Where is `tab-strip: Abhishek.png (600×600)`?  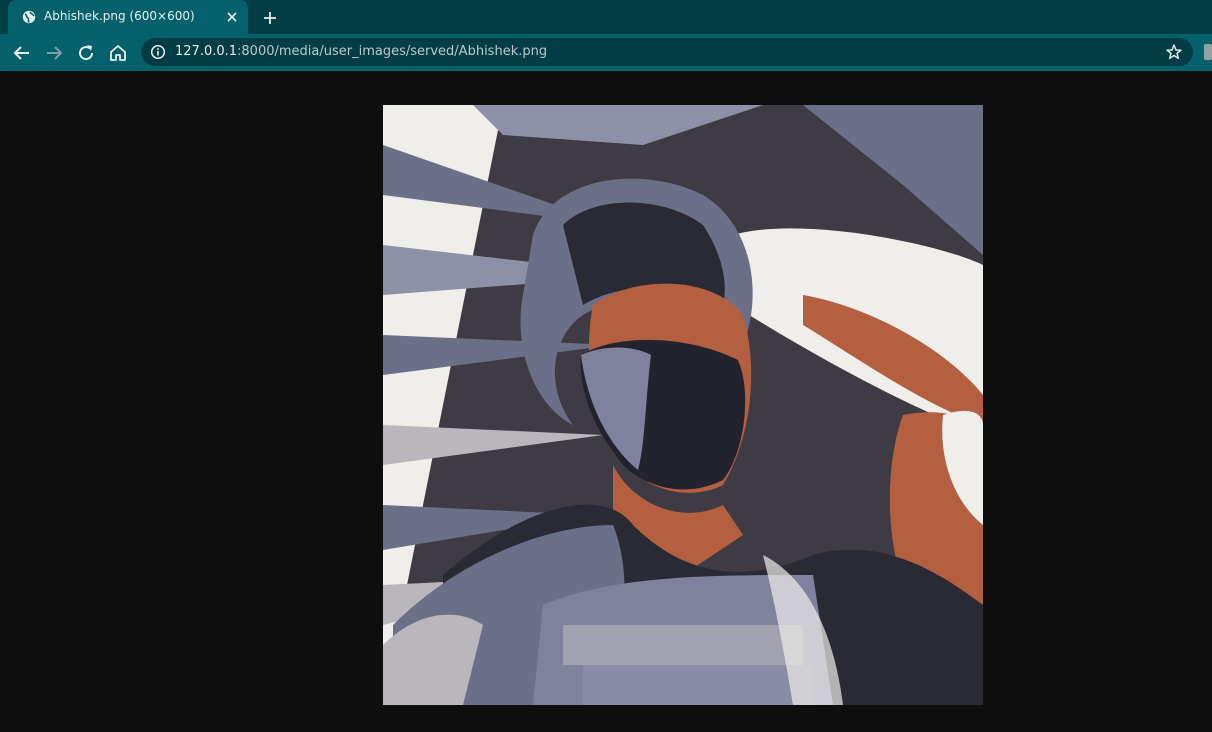 tab-strip: Abhishek.png (600×600) is located at coordinates (606, 17).